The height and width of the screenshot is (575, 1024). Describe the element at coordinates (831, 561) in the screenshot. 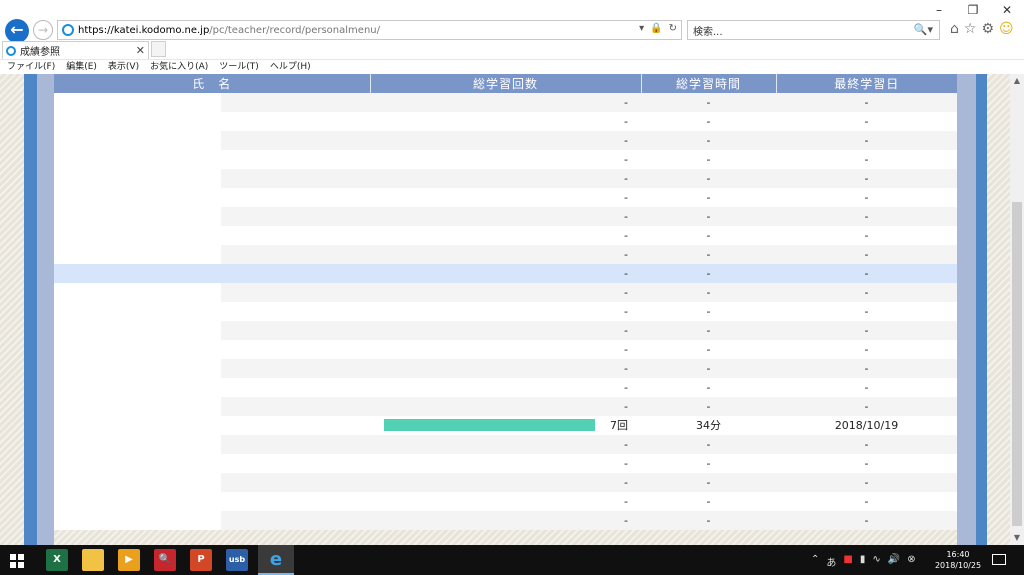

I see `ime-indicator: あ` at that location.